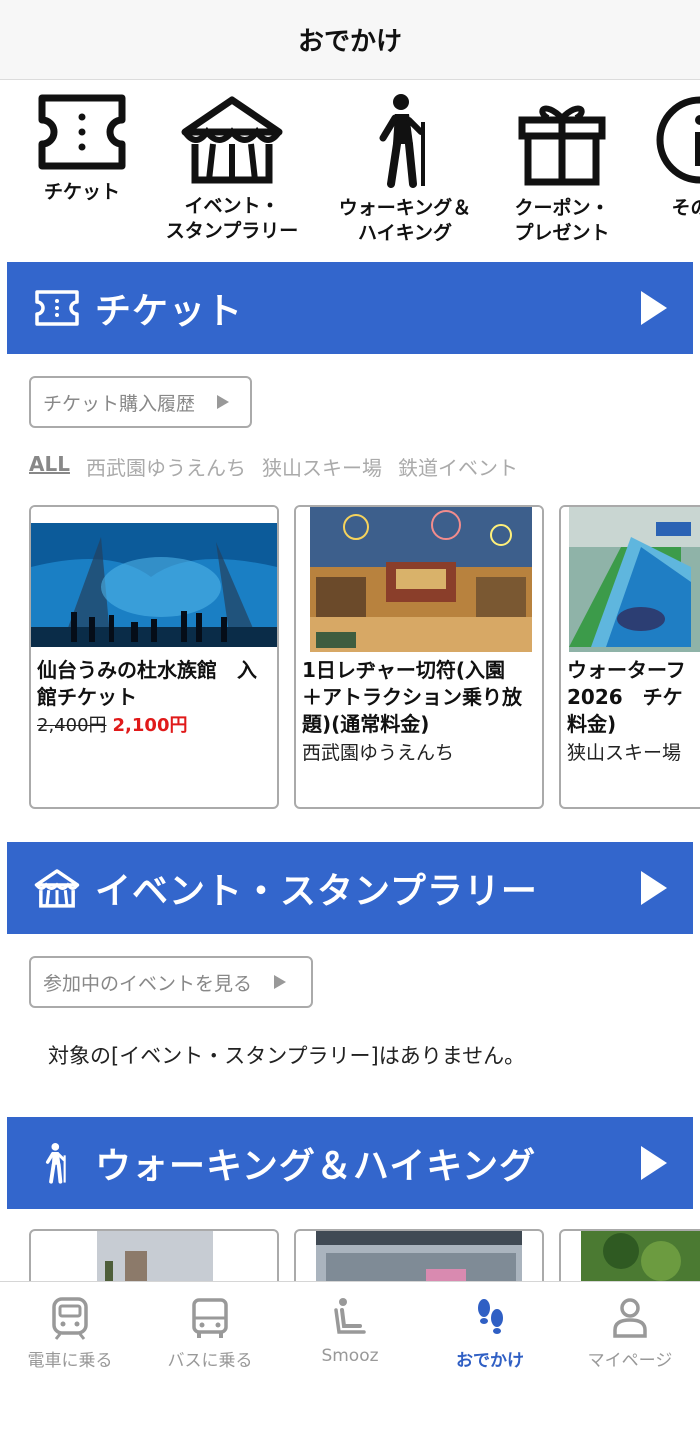 The height and width of the screenshot is (1431, 700). Describe the element at coordinates (562, 145) in the screenshot. I see `gift-icon` at that location.